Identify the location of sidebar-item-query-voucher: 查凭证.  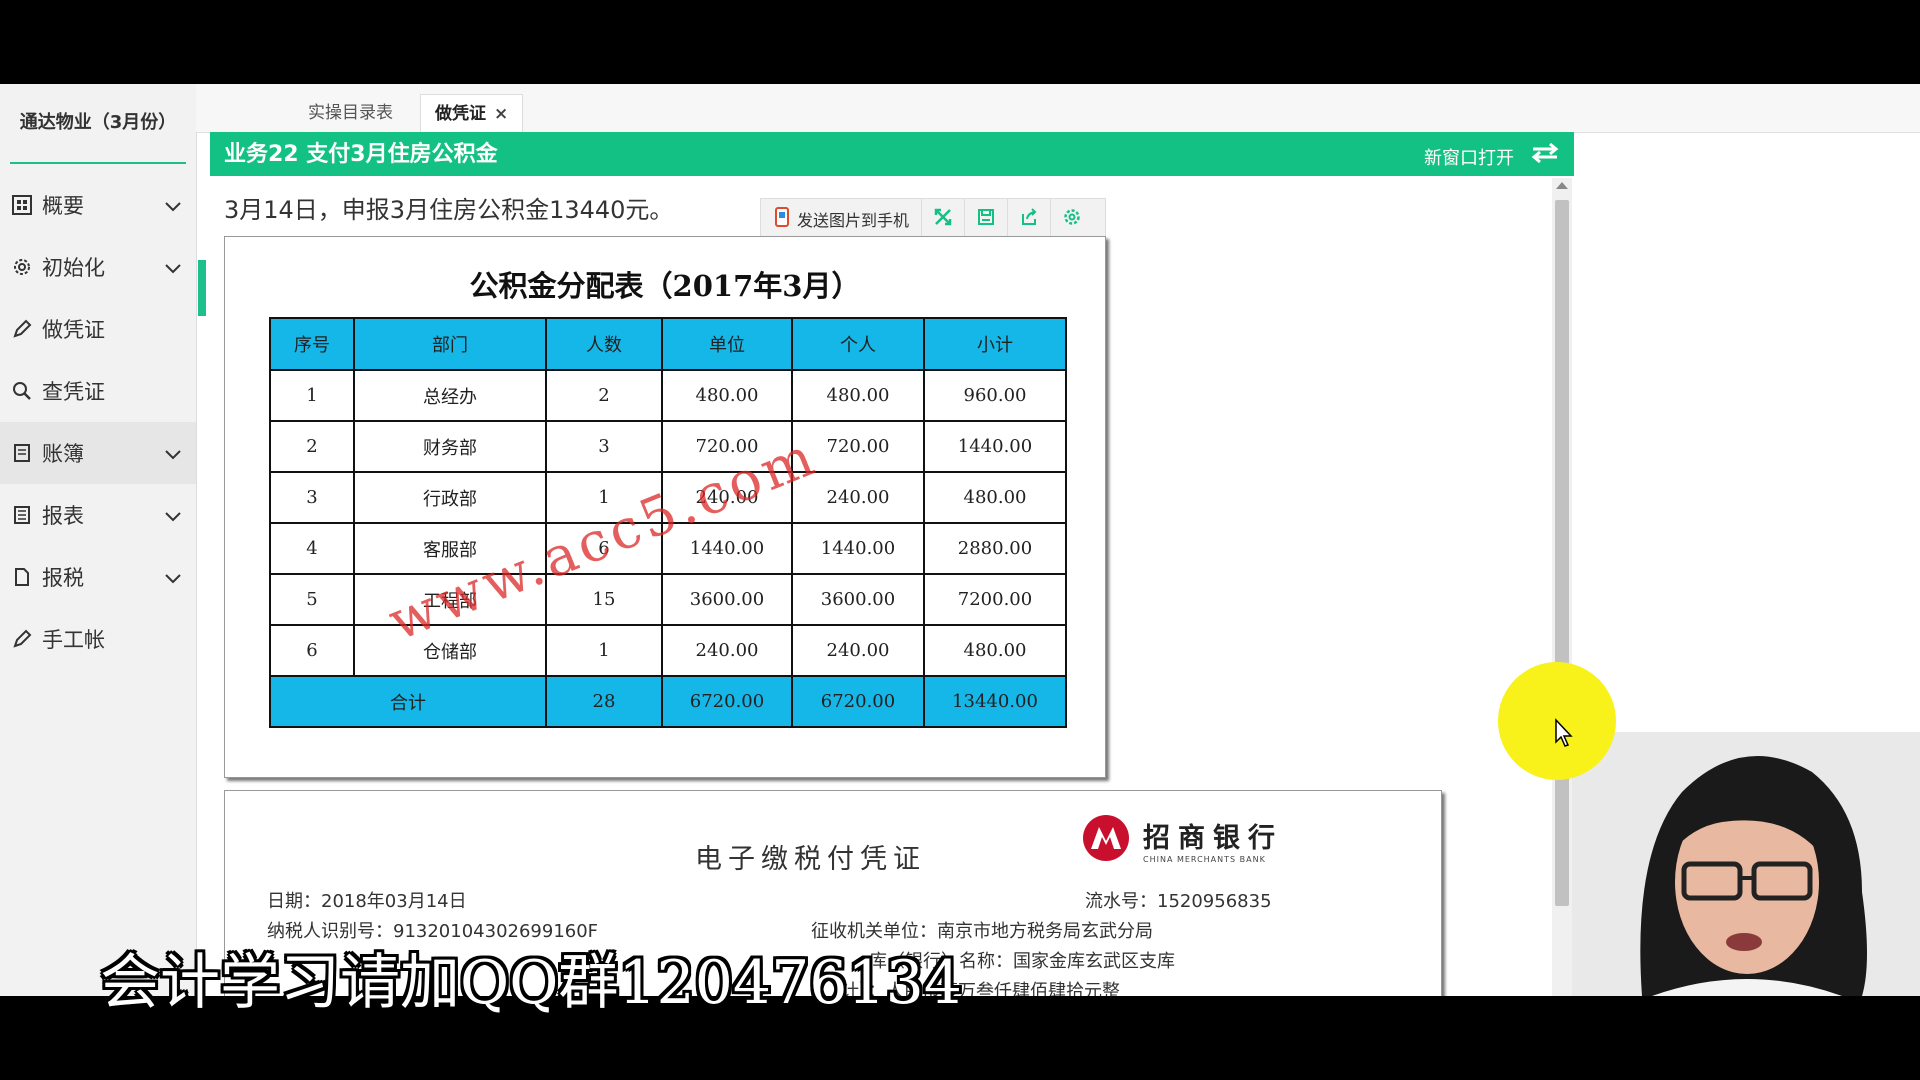
(98, 391).